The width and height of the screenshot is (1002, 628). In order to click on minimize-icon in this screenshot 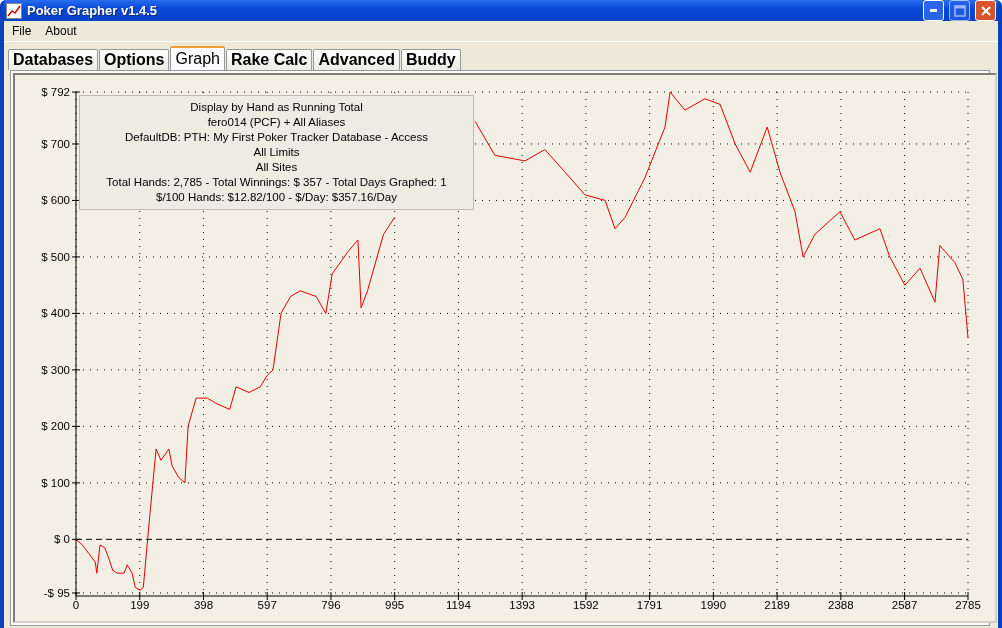, I will do `click(933, 10)`.